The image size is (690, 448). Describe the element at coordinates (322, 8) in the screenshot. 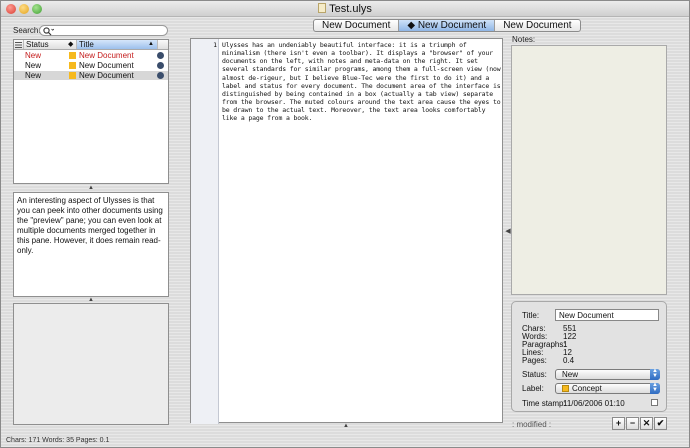

I see `document-icon` at that location.